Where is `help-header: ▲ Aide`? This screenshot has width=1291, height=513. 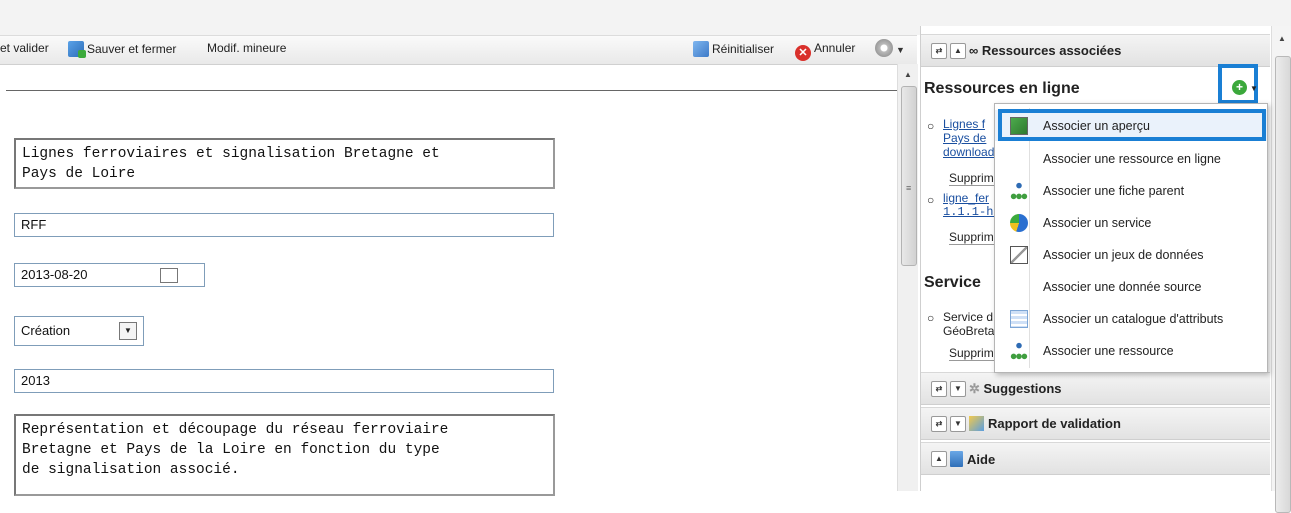
help-header: ▲ Aide is located at coordinates (1095, 458).